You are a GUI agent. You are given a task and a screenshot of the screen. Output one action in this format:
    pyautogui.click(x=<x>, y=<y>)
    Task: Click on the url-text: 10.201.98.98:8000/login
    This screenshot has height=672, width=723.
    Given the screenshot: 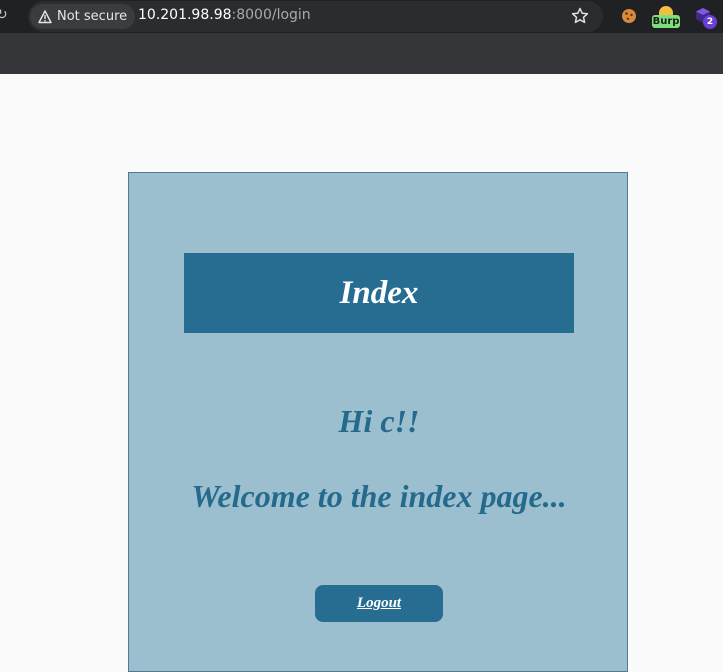 What is the action you would take?
    pyautogui.click(x=224, y=15)
    